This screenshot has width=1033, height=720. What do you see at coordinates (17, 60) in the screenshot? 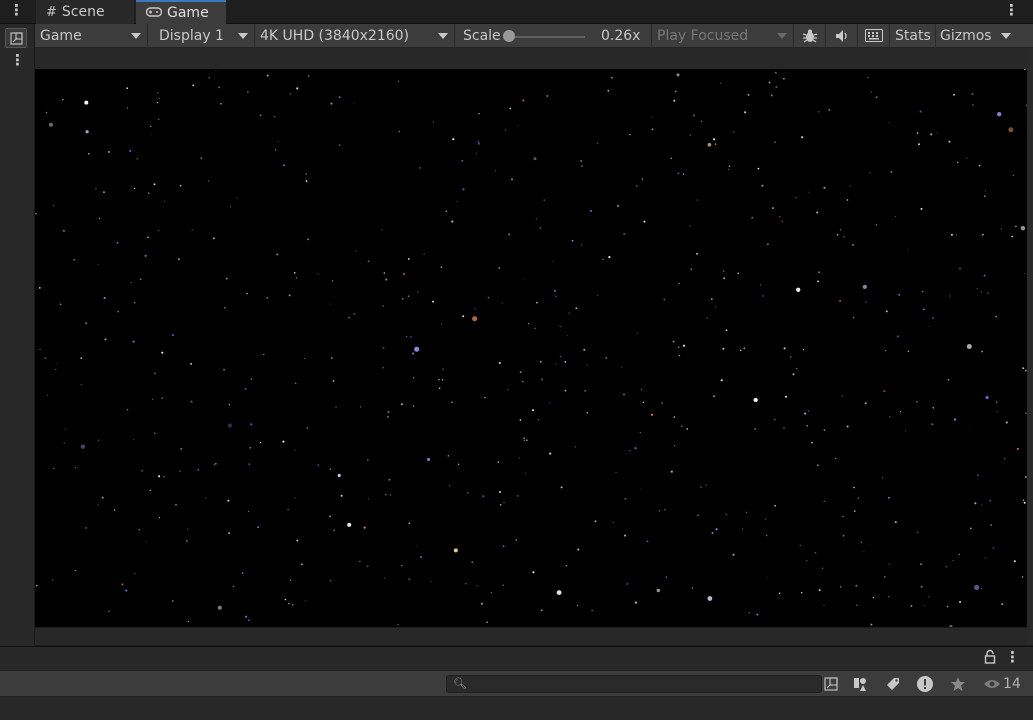
I see `gutter-kebab-icon: ⋮` at bounding box center [17, 60].